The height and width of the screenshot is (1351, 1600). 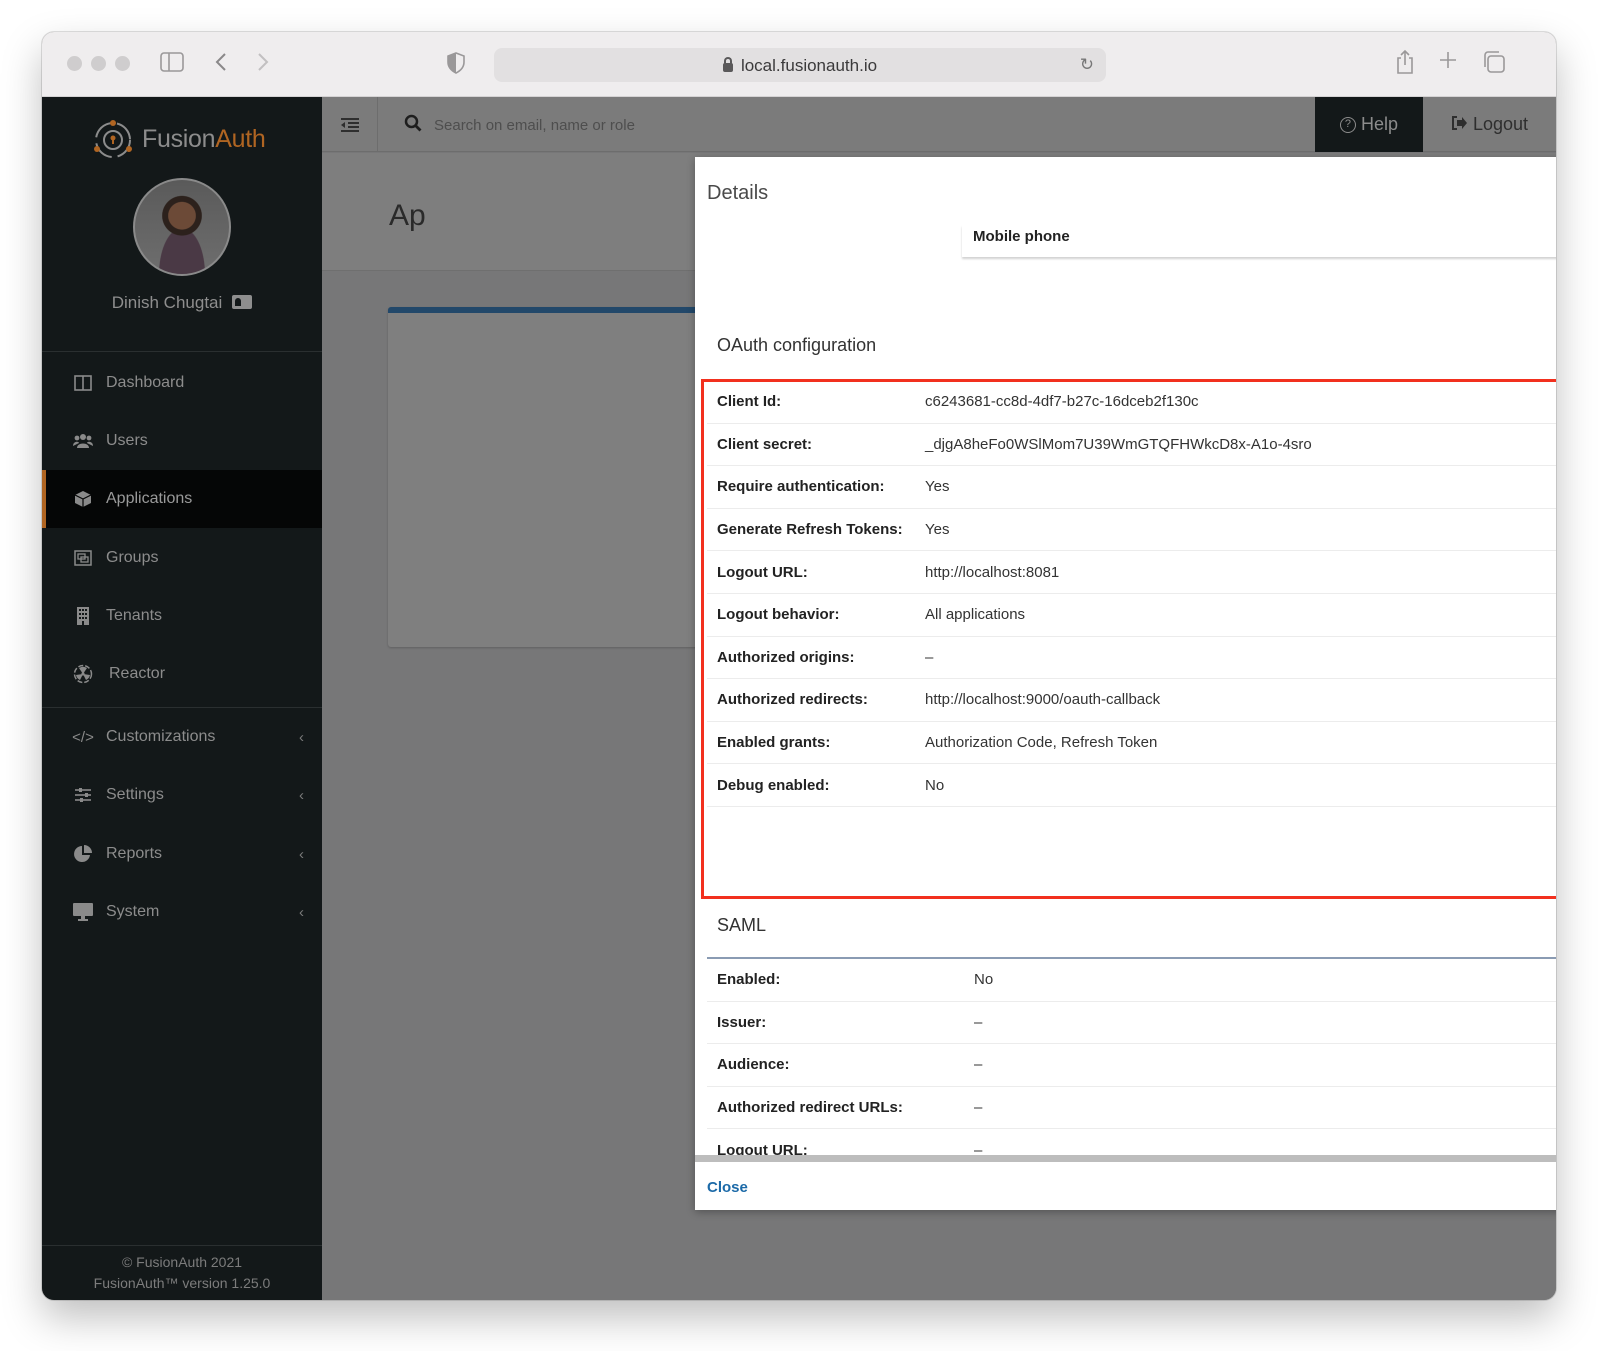 What do you see at coordinates (137, 673) in the screenshot?
I see `sidebar-item-label: Reactor` at bounding box center [137, 673].